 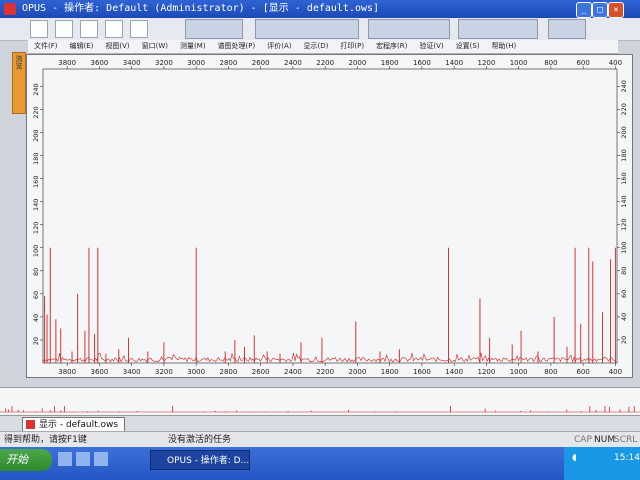 I want to click on display-toolbar-group, so click(x=409, y=29).